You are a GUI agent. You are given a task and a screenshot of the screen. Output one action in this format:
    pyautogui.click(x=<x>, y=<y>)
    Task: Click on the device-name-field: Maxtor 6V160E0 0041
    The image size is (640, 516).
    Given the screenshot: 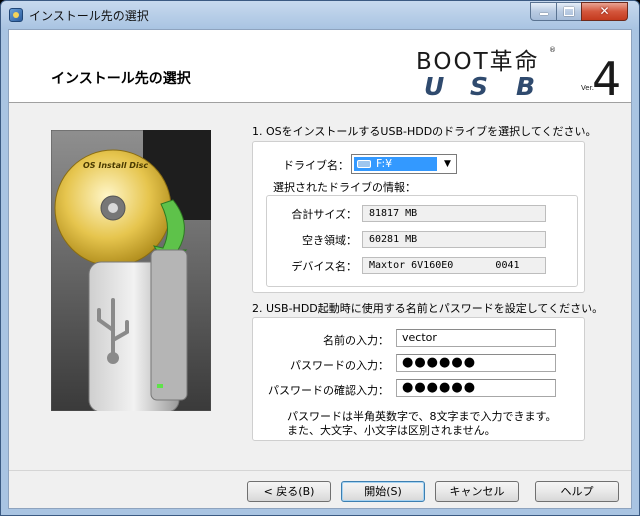 What is the action you would take?
    pyautogui.click(x=454, y=265)
    